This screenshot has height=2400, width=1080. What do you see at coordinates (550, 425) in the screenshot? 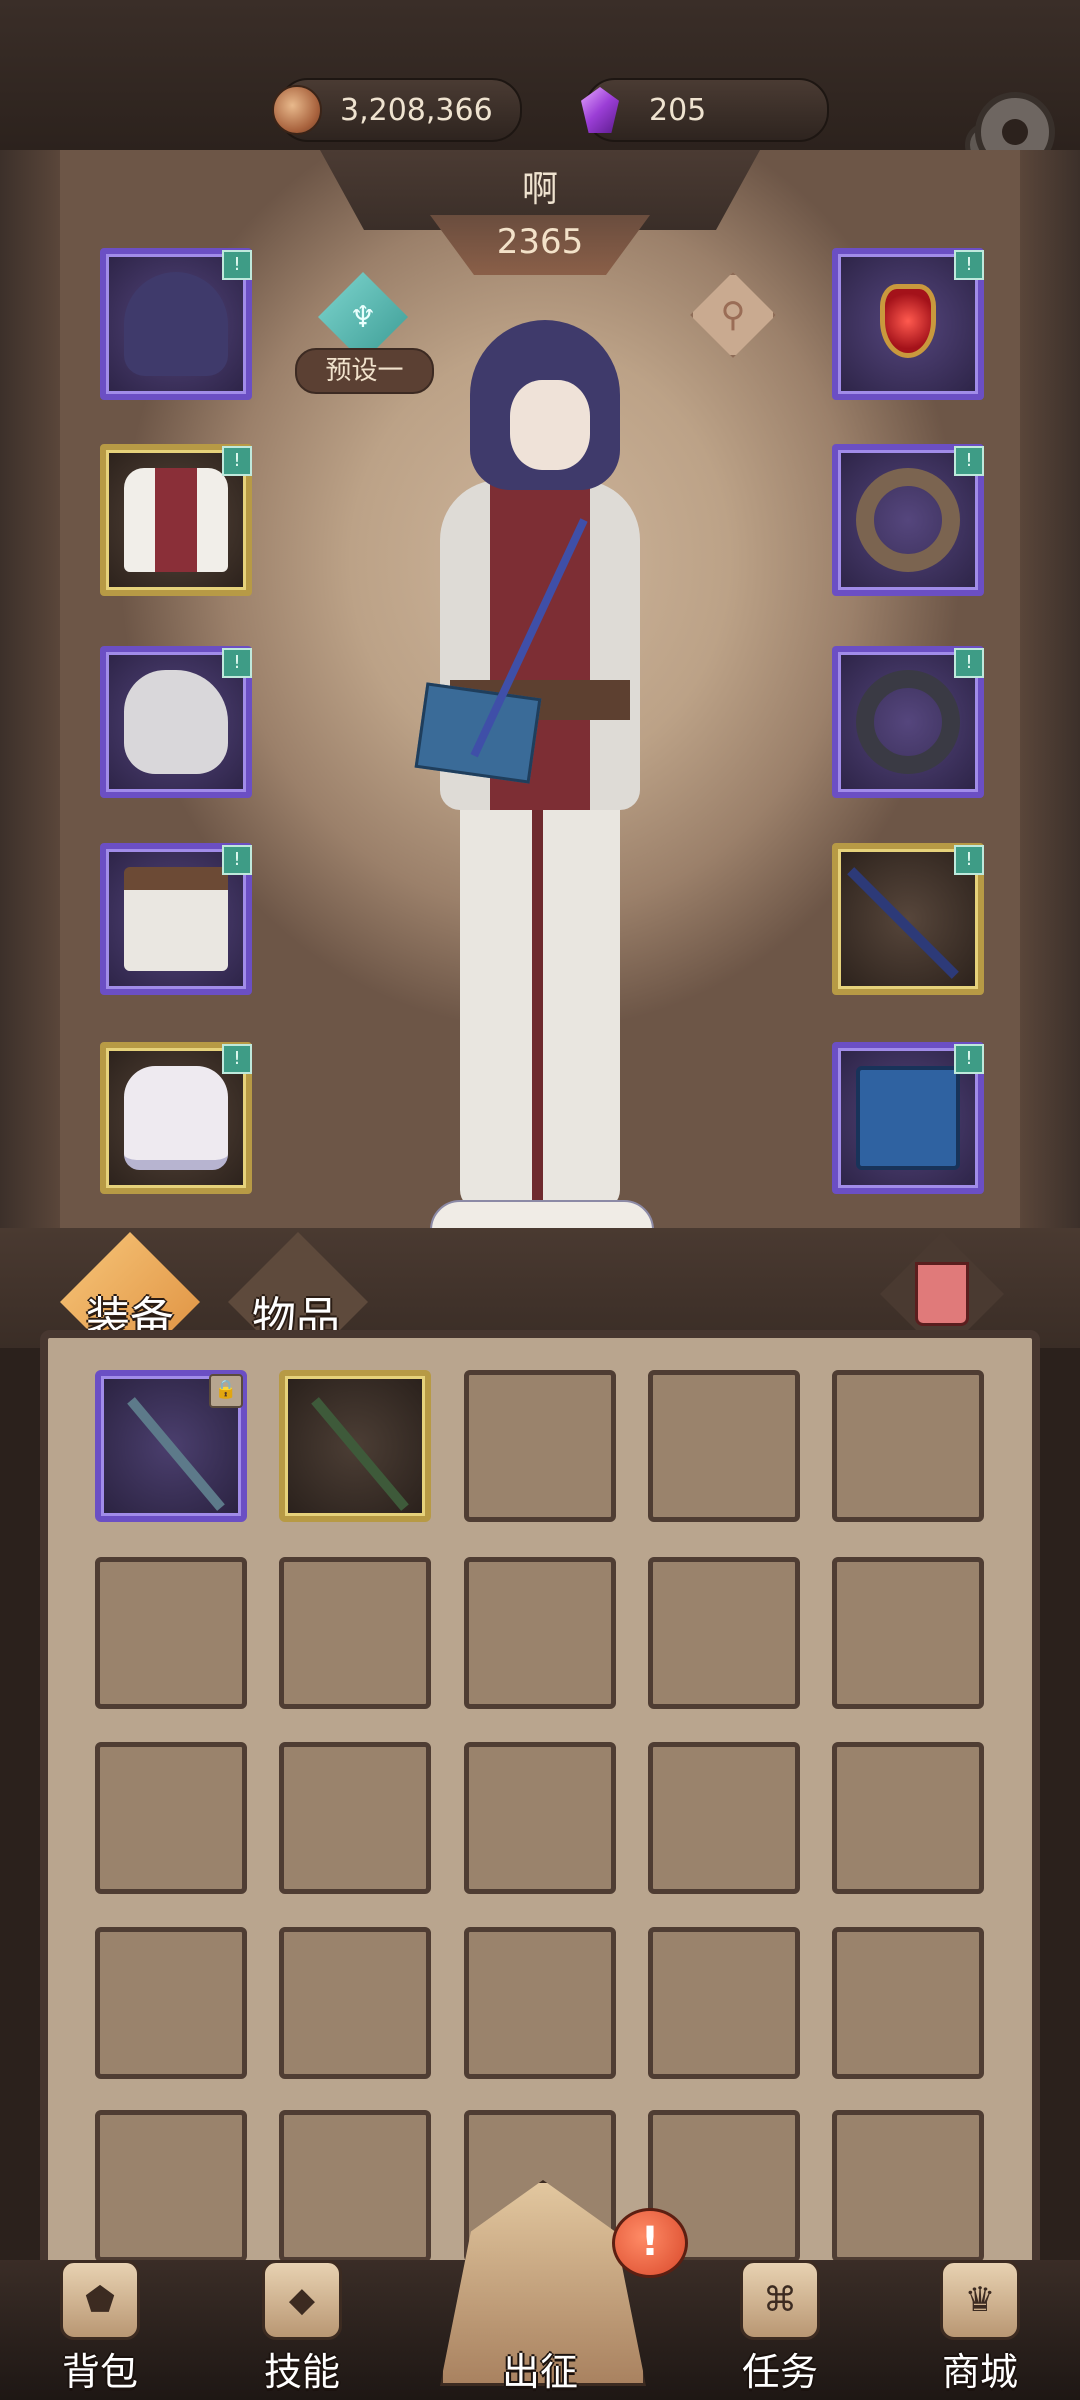
I see `character-face` at bounding box center [550, 425].